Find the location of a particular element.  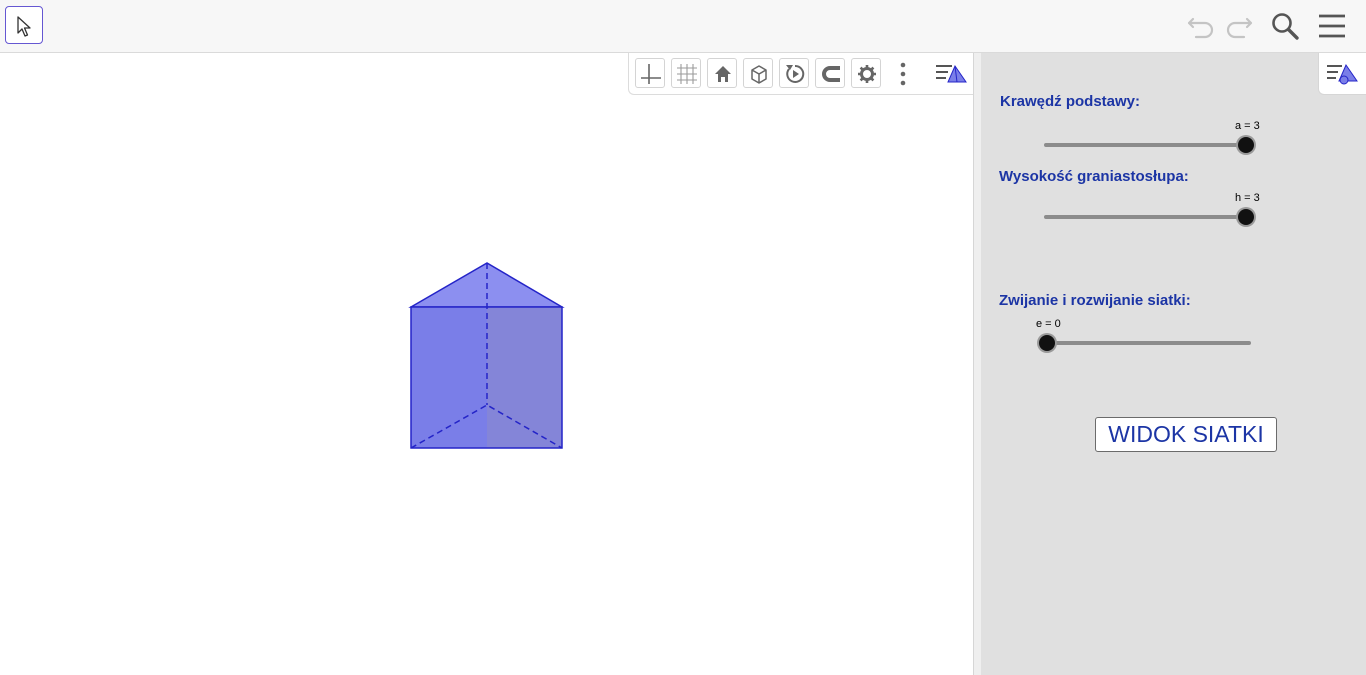

view-cube-icon is located at coordinates (759, 74).